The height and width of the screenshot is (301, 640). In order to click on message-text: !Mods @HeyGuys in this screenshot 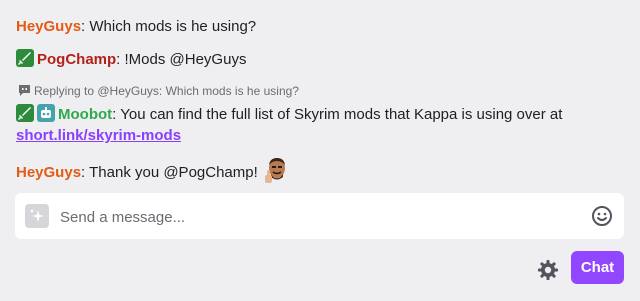, I will do `click(185, 59)`.